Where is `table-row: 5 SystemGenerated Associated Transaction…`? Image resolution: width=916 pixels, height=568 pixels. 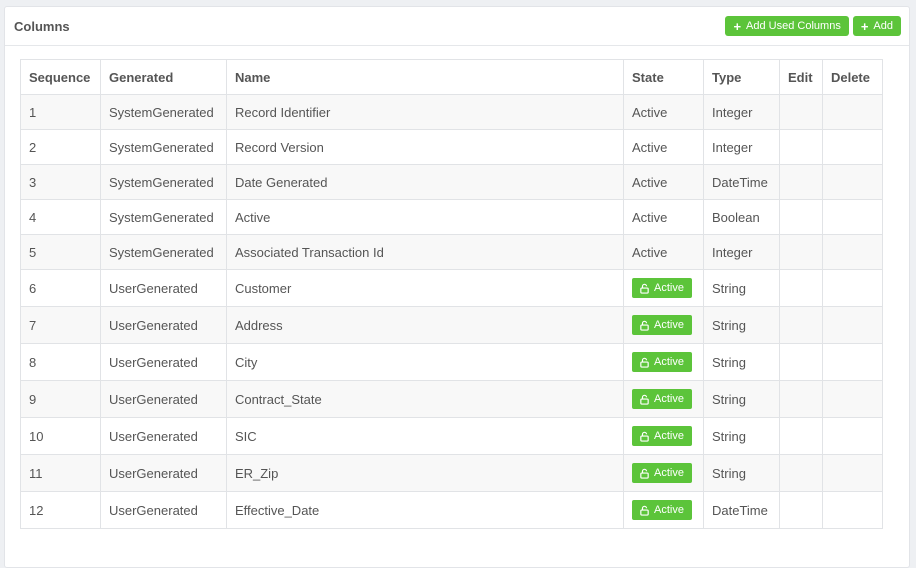
table-row: 5 SystemGenerated Associated Transaction… is located at coordinates (452, 252).